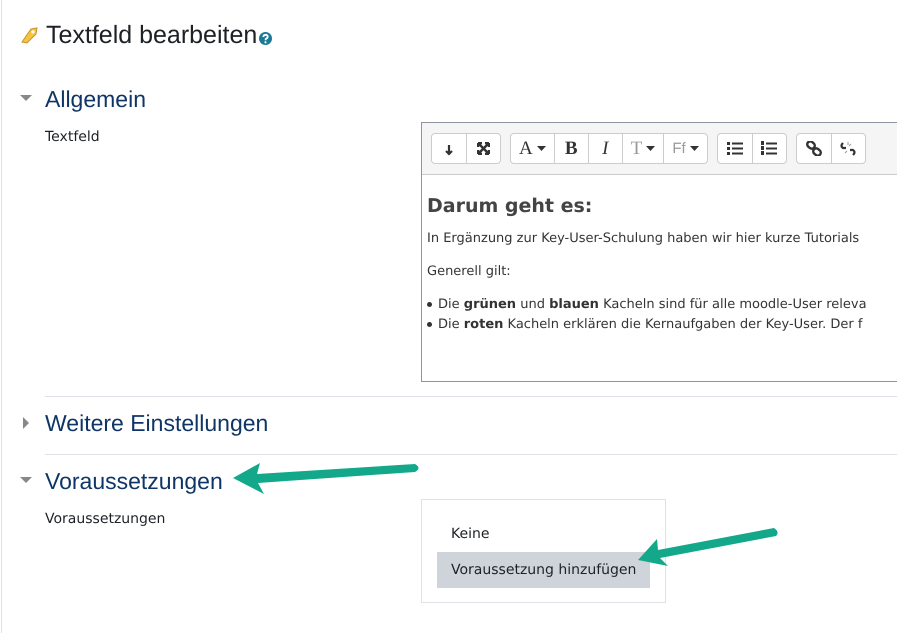 The height and width of the screenshot is (633, 897). I want to click on broken-chain-icon, so click(848, 148).